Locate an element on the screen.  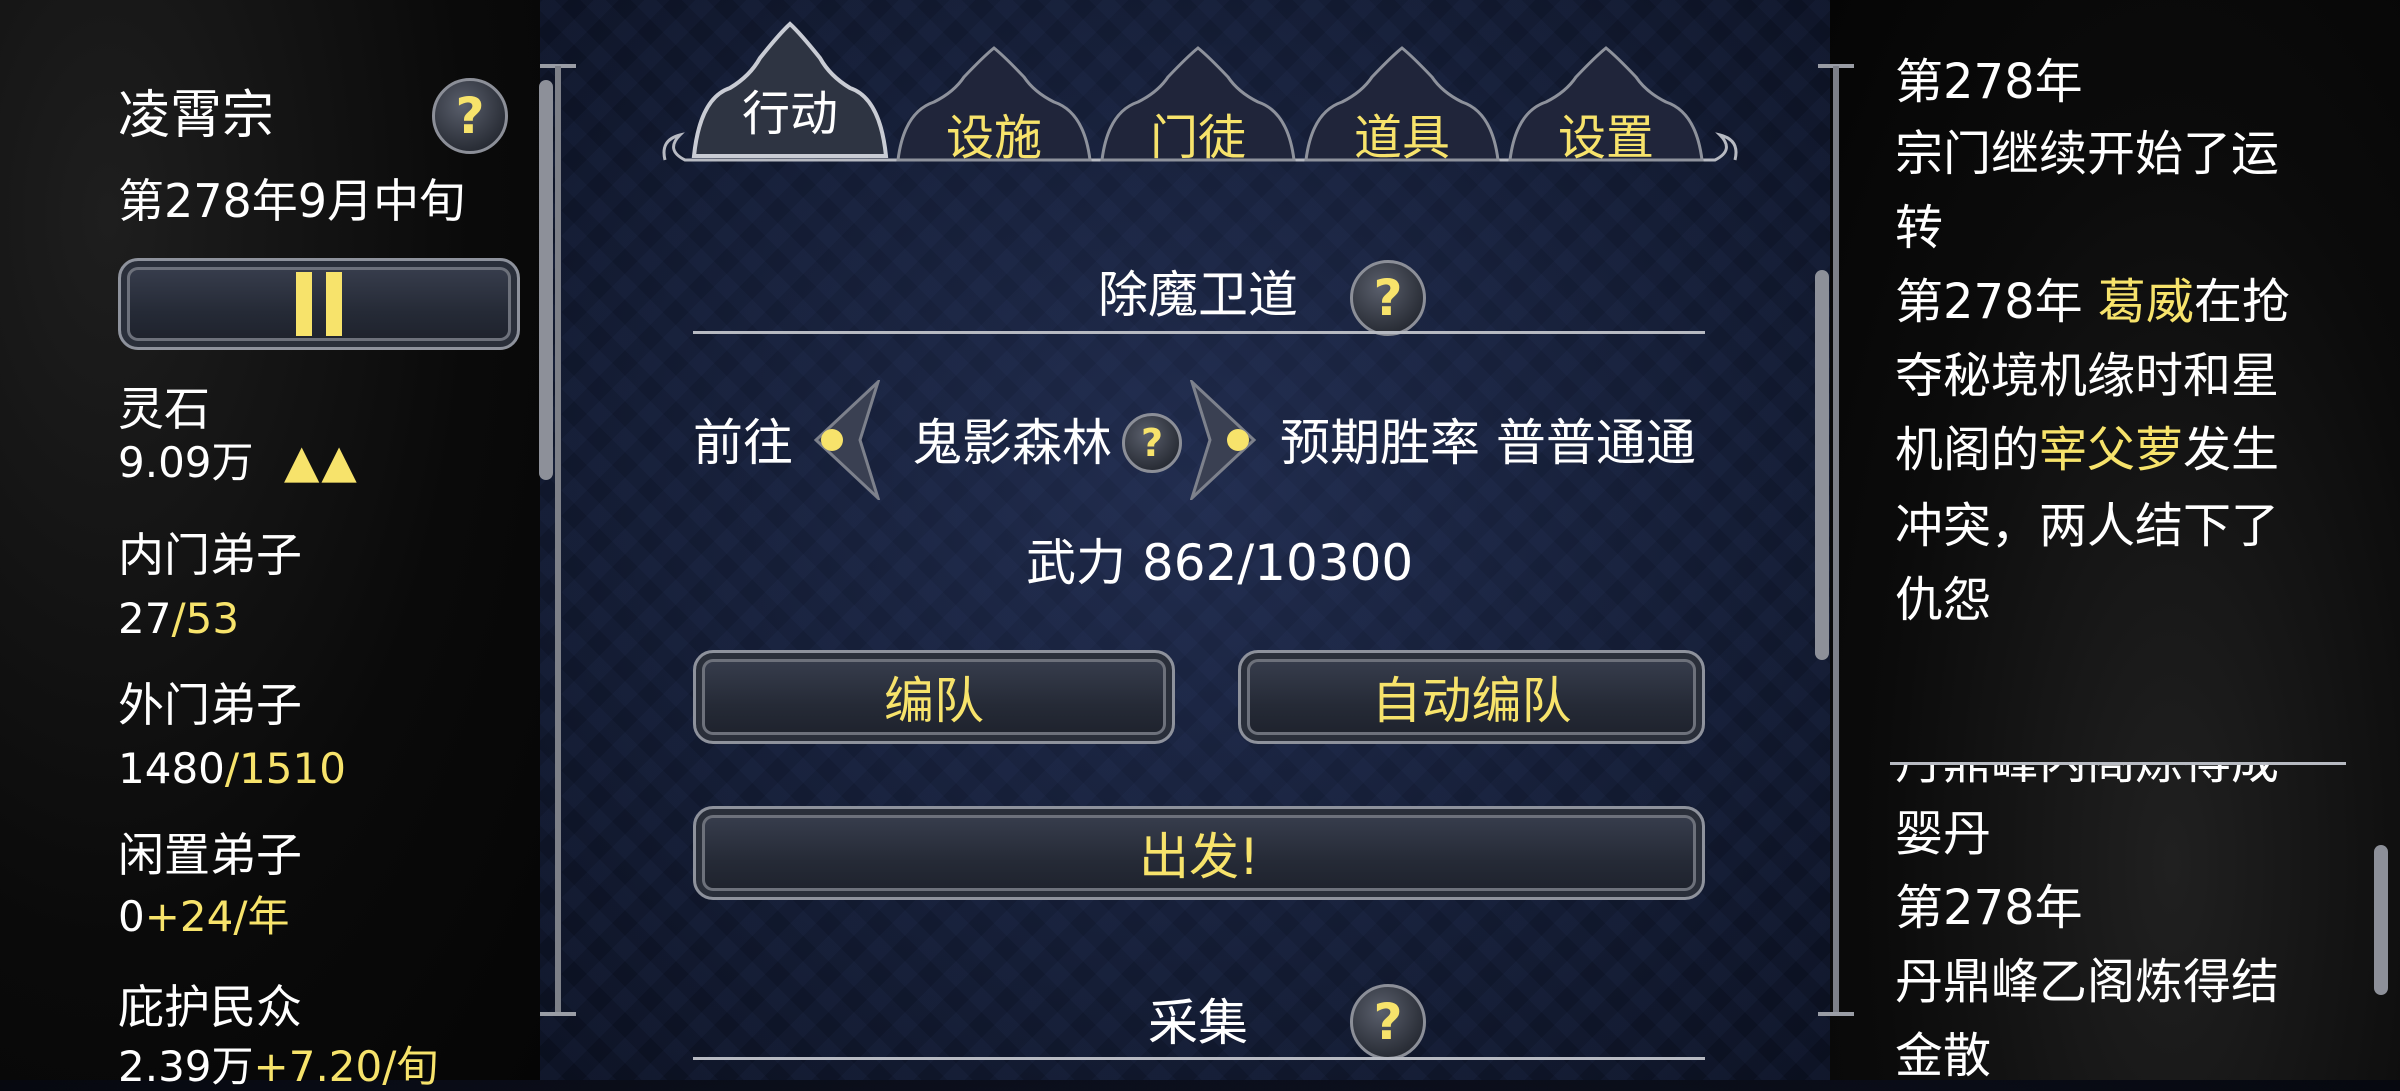
tab-action: 行动 is located at coordinates (790, 88).